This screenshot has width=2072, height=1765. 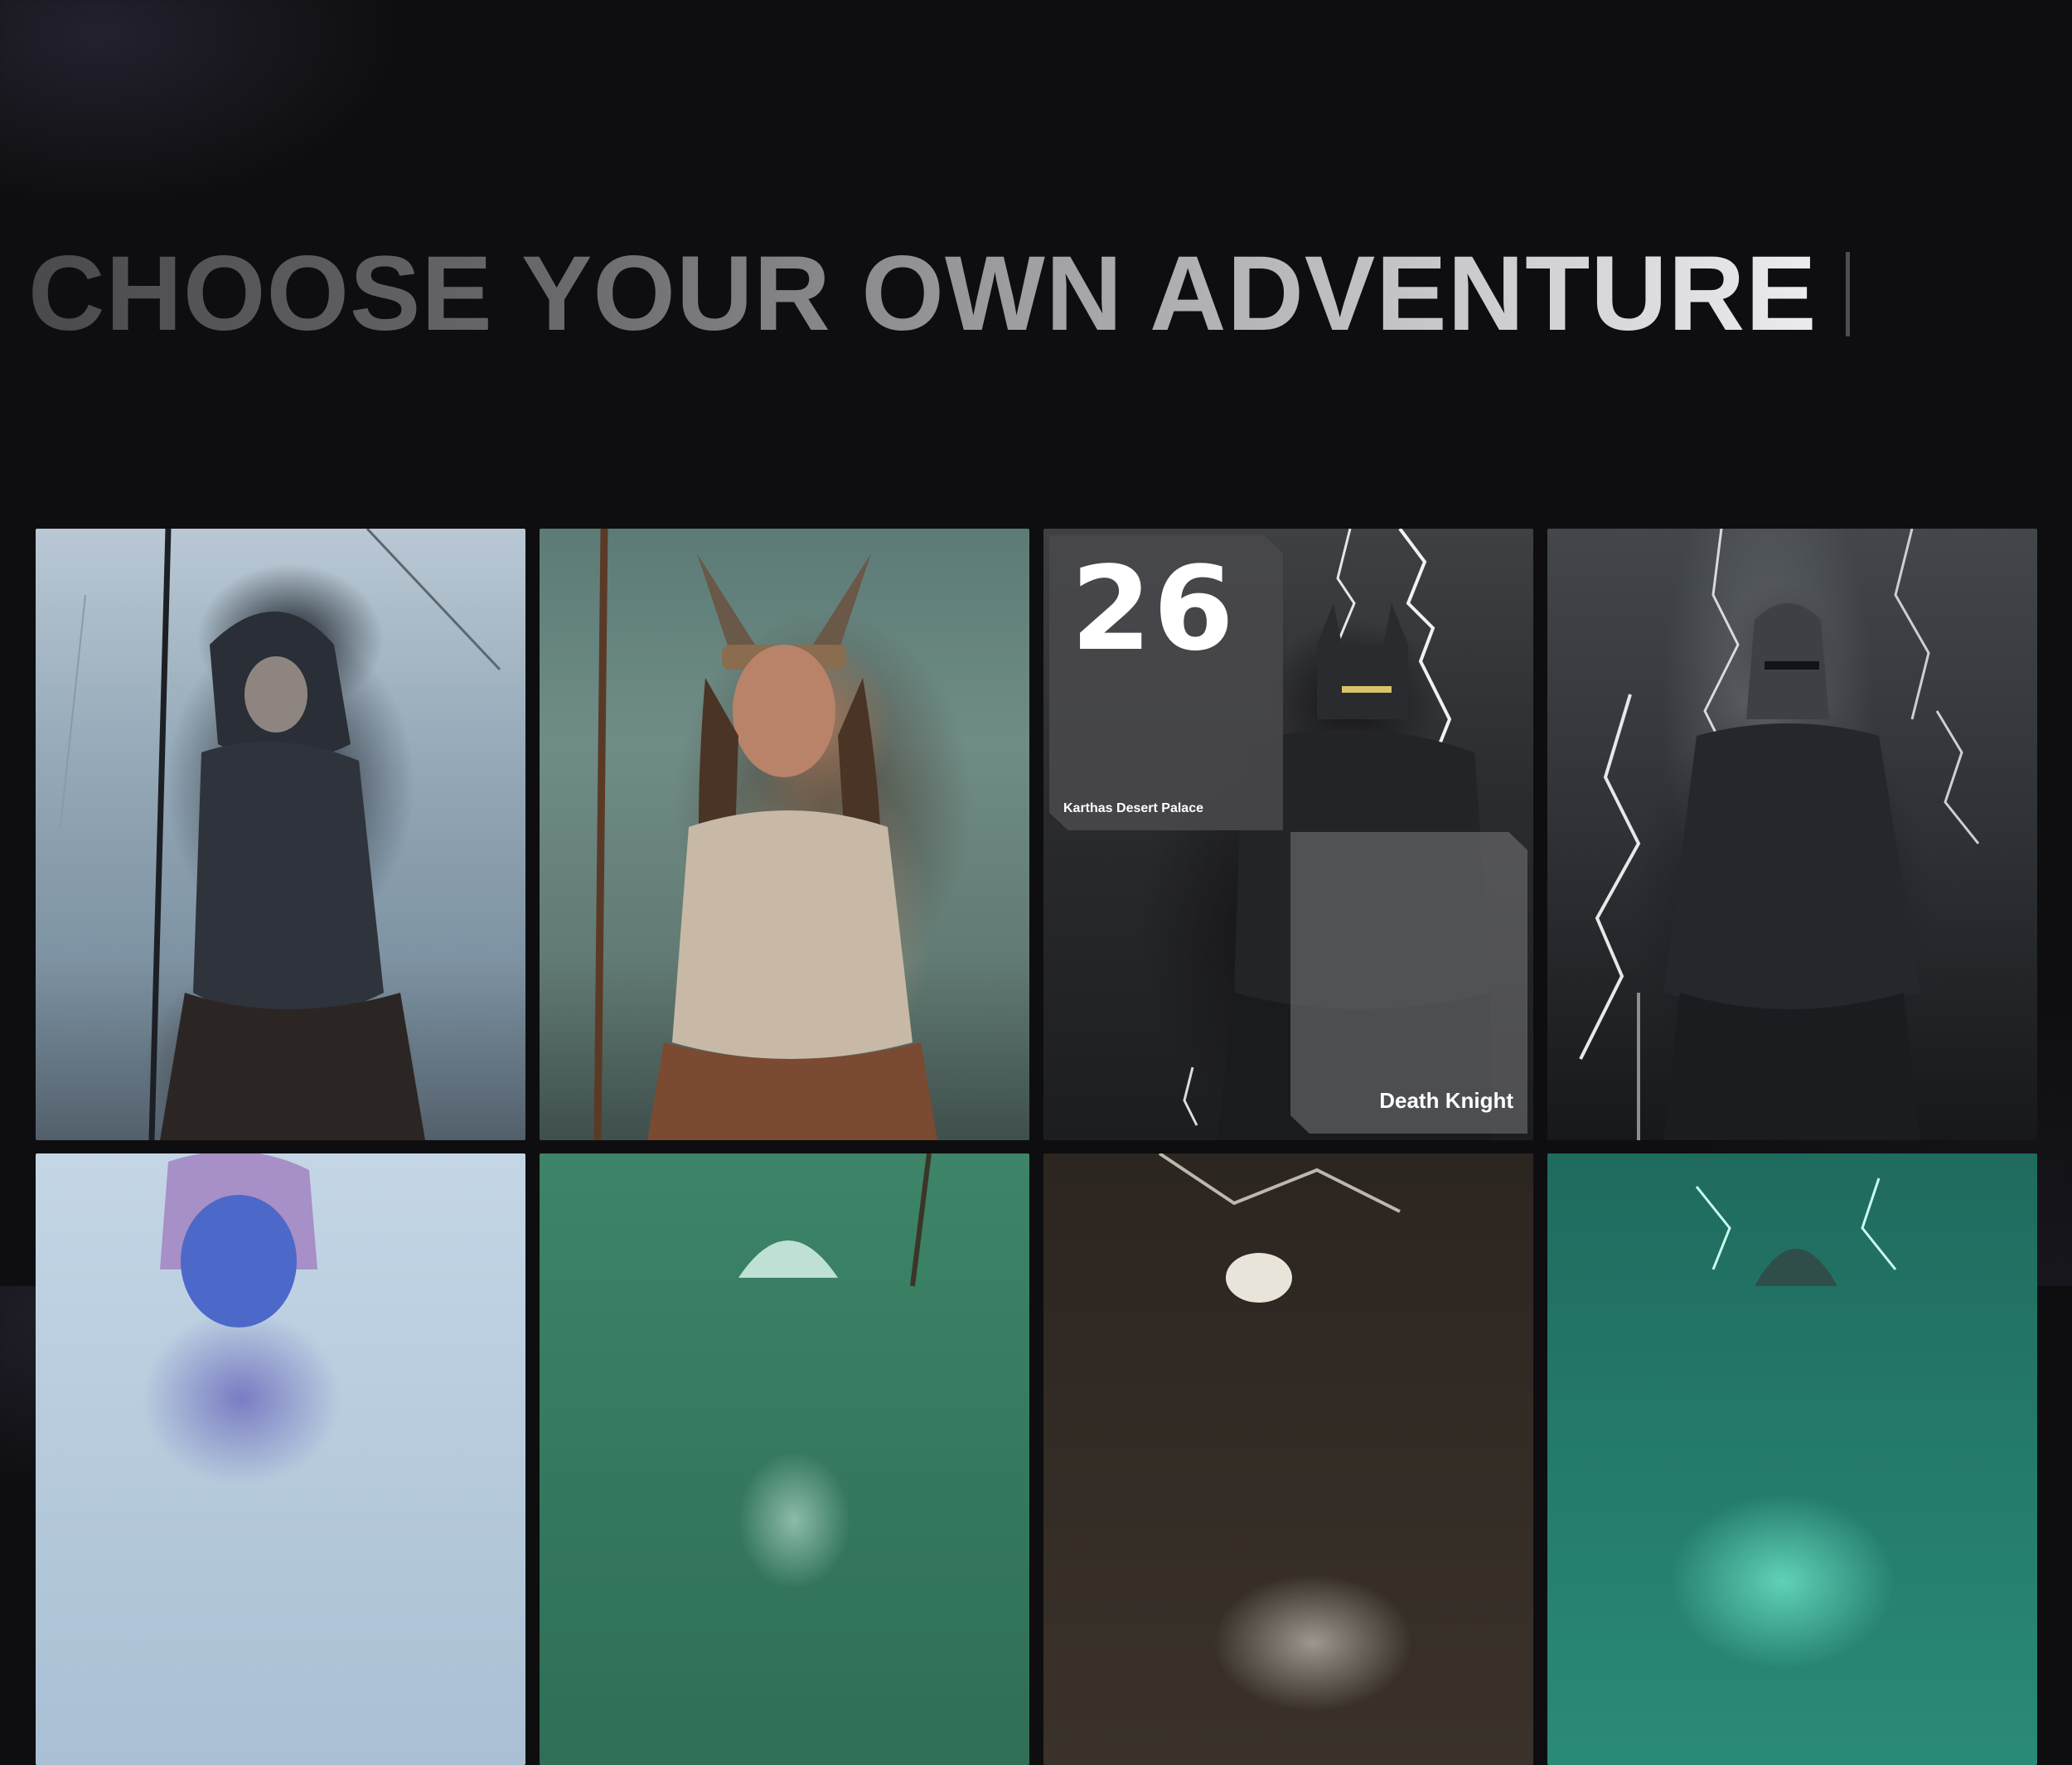 What do you see at coordinates (1133, 808) in the screenshot?
I see `location-label: Karthas Desert Palace` at bounding box center [1133, 808].